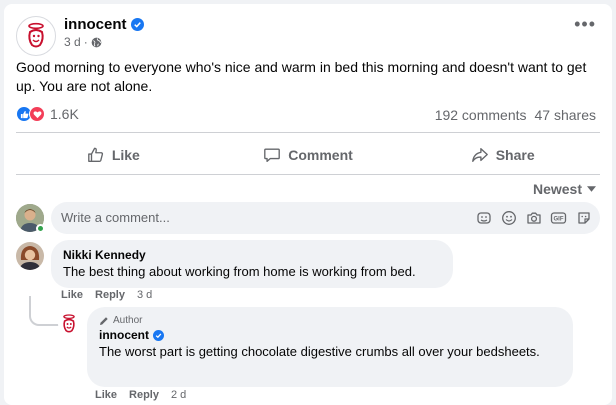  Describe the element at coordinates (125, 155) in the screenshot. I see `like-label: Like` at that location.